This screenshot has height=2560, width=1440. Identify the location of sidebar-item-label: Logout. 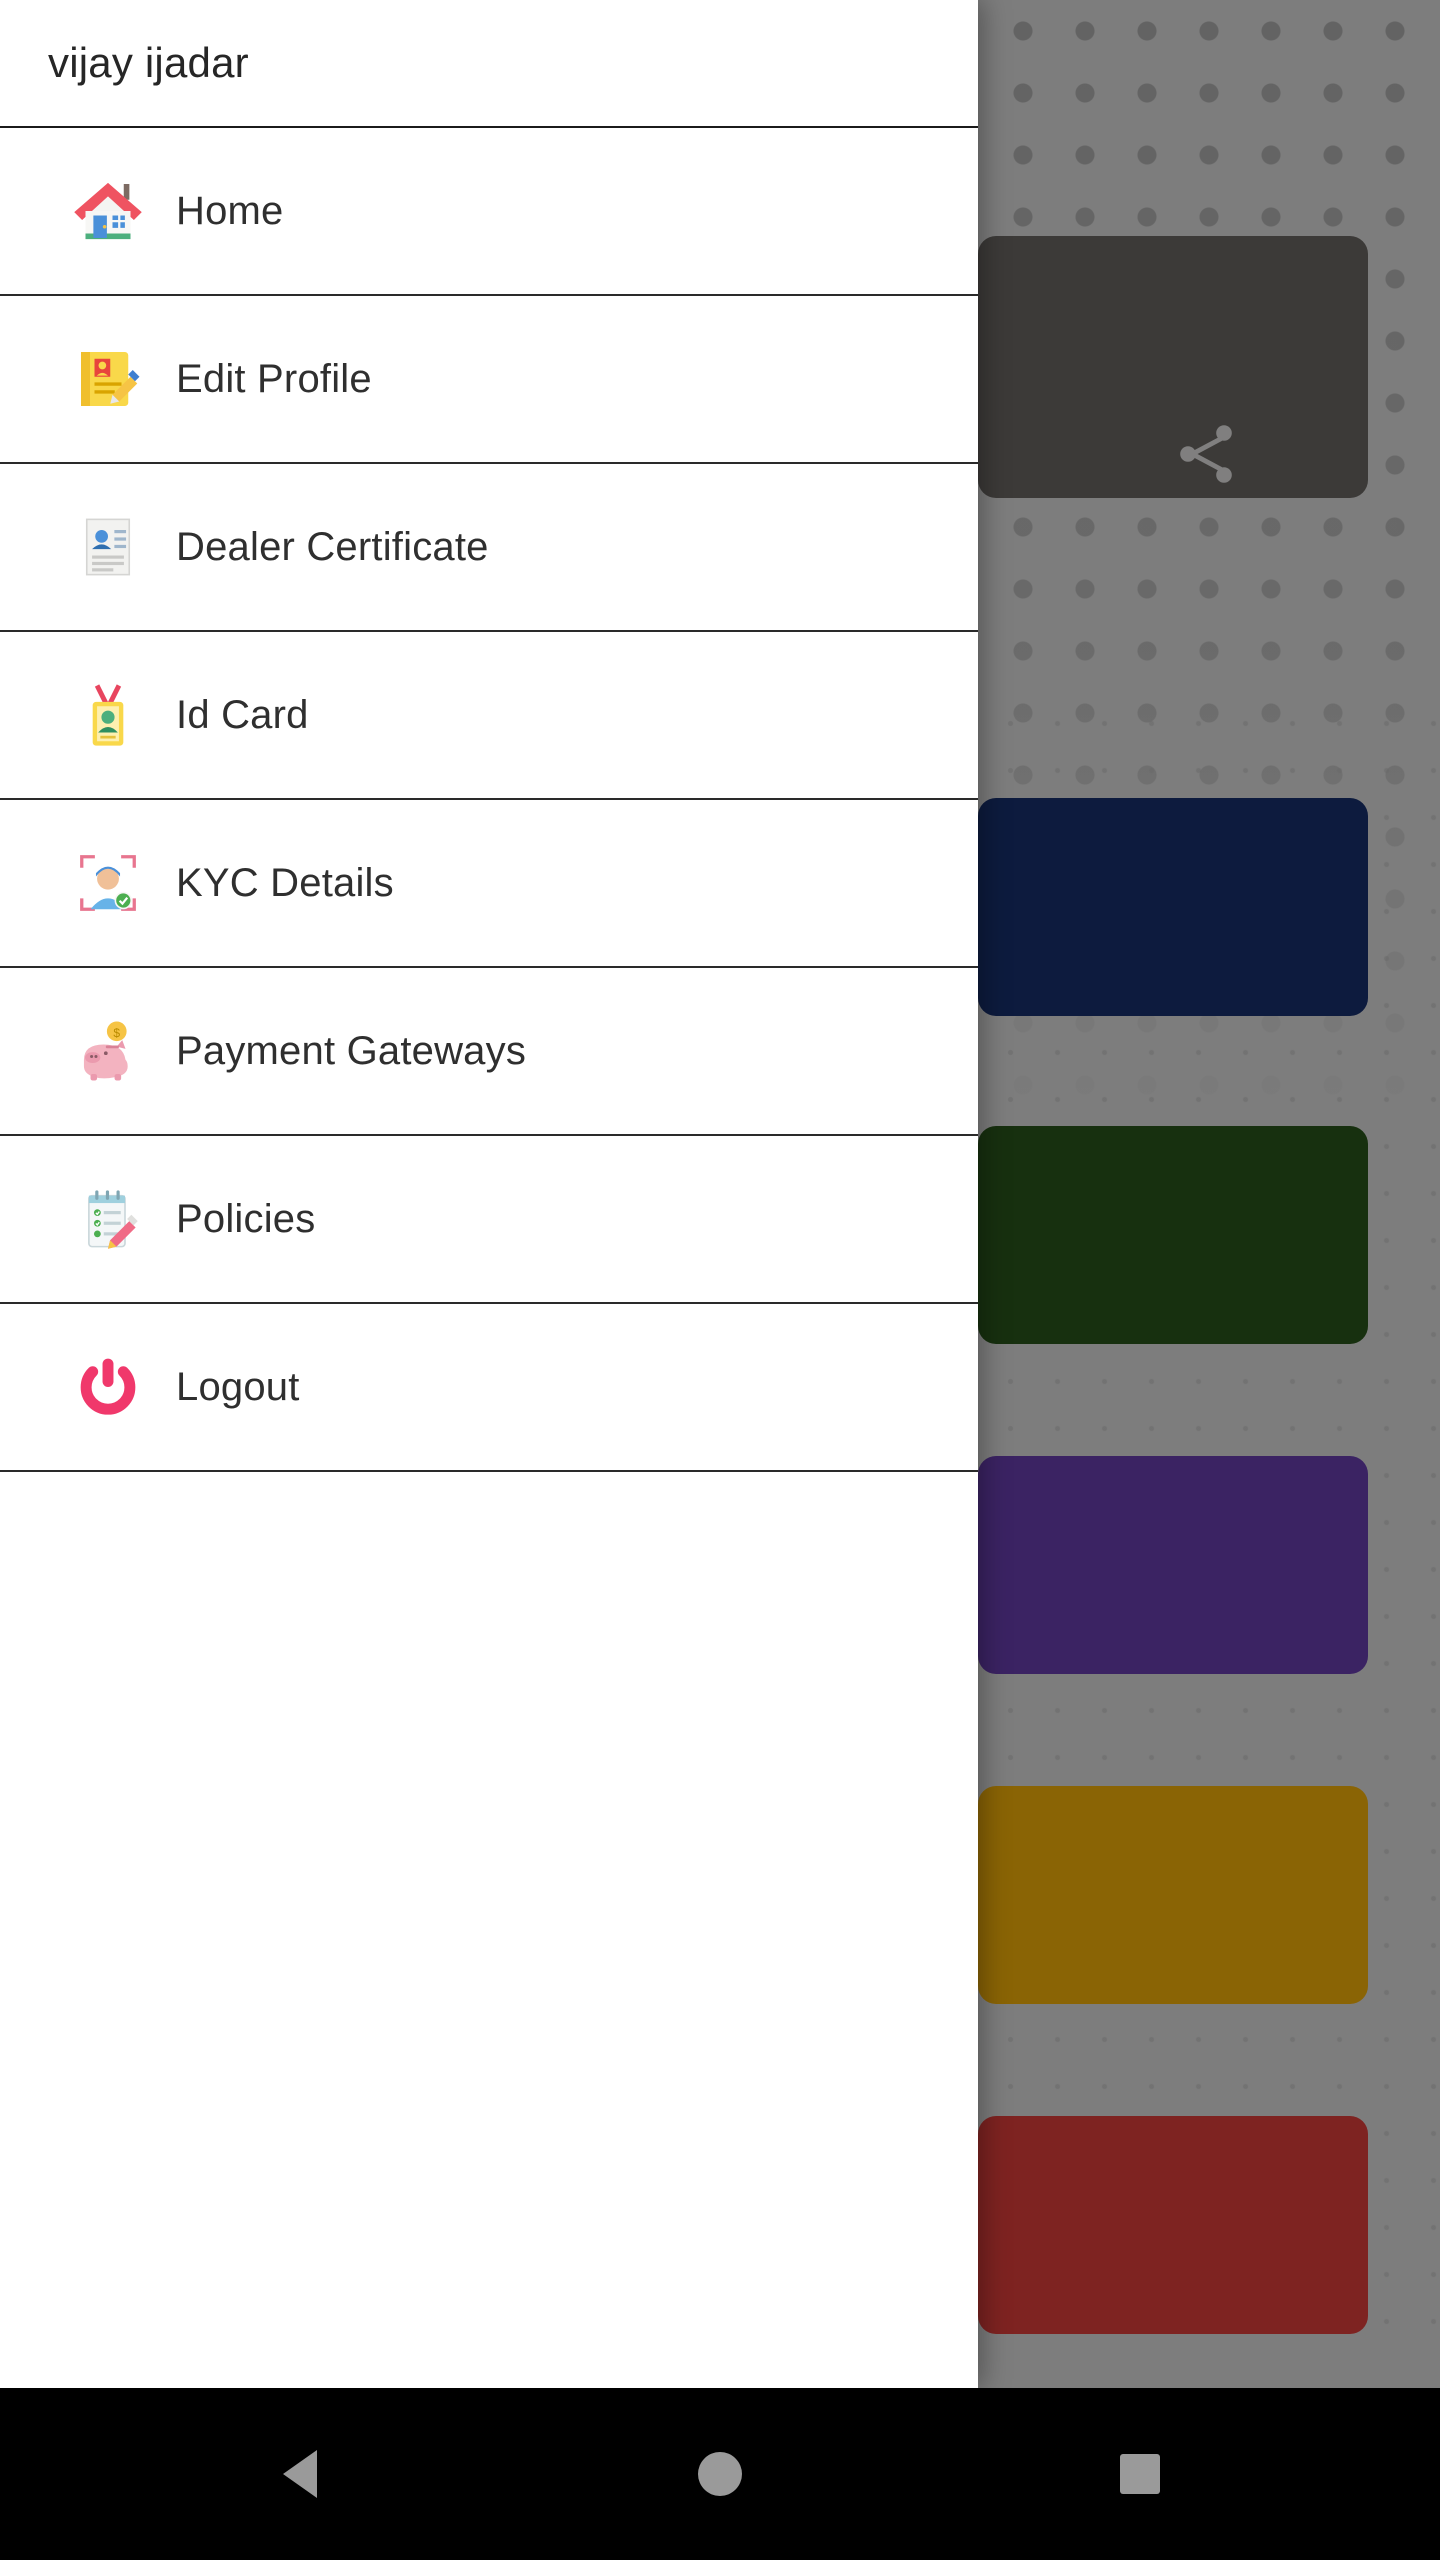
(238, 1386).